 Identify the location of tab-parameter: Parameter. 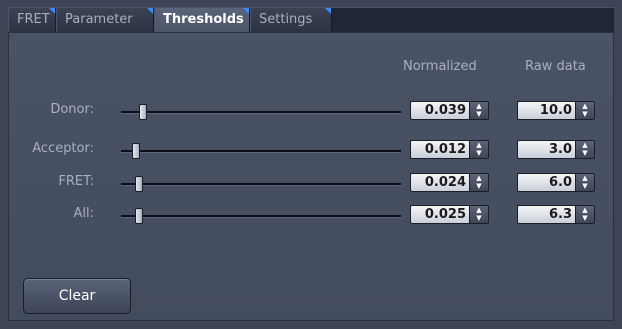
(105, 20).